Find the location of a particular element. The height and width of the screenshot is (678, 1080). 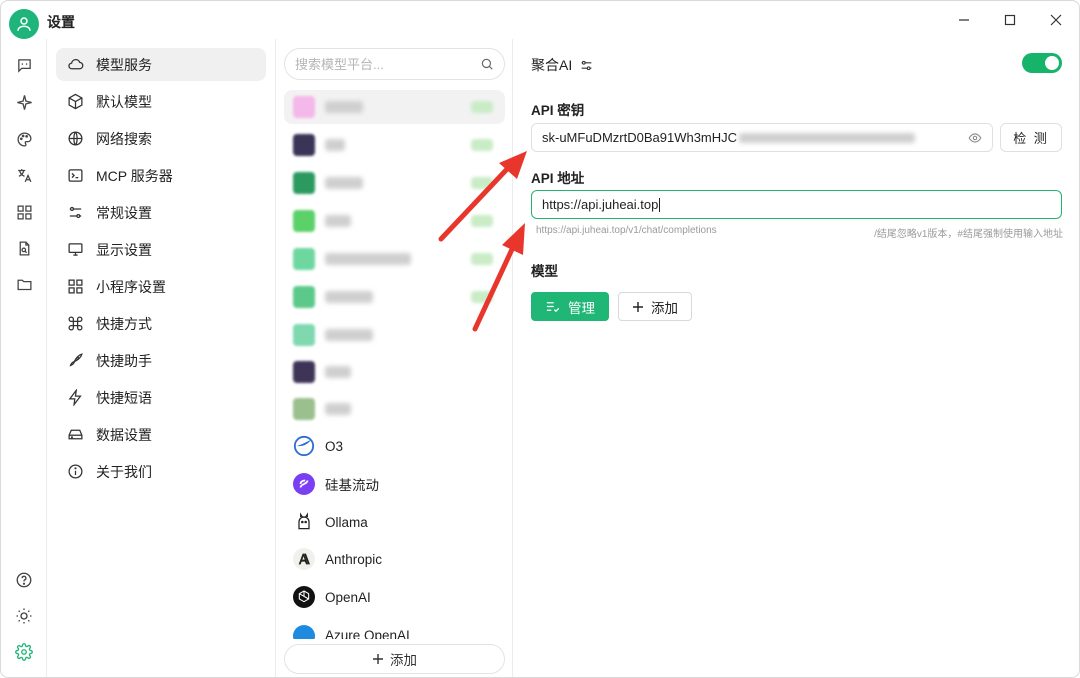

title-bar: 设置 is located at coordinates (540, 20).